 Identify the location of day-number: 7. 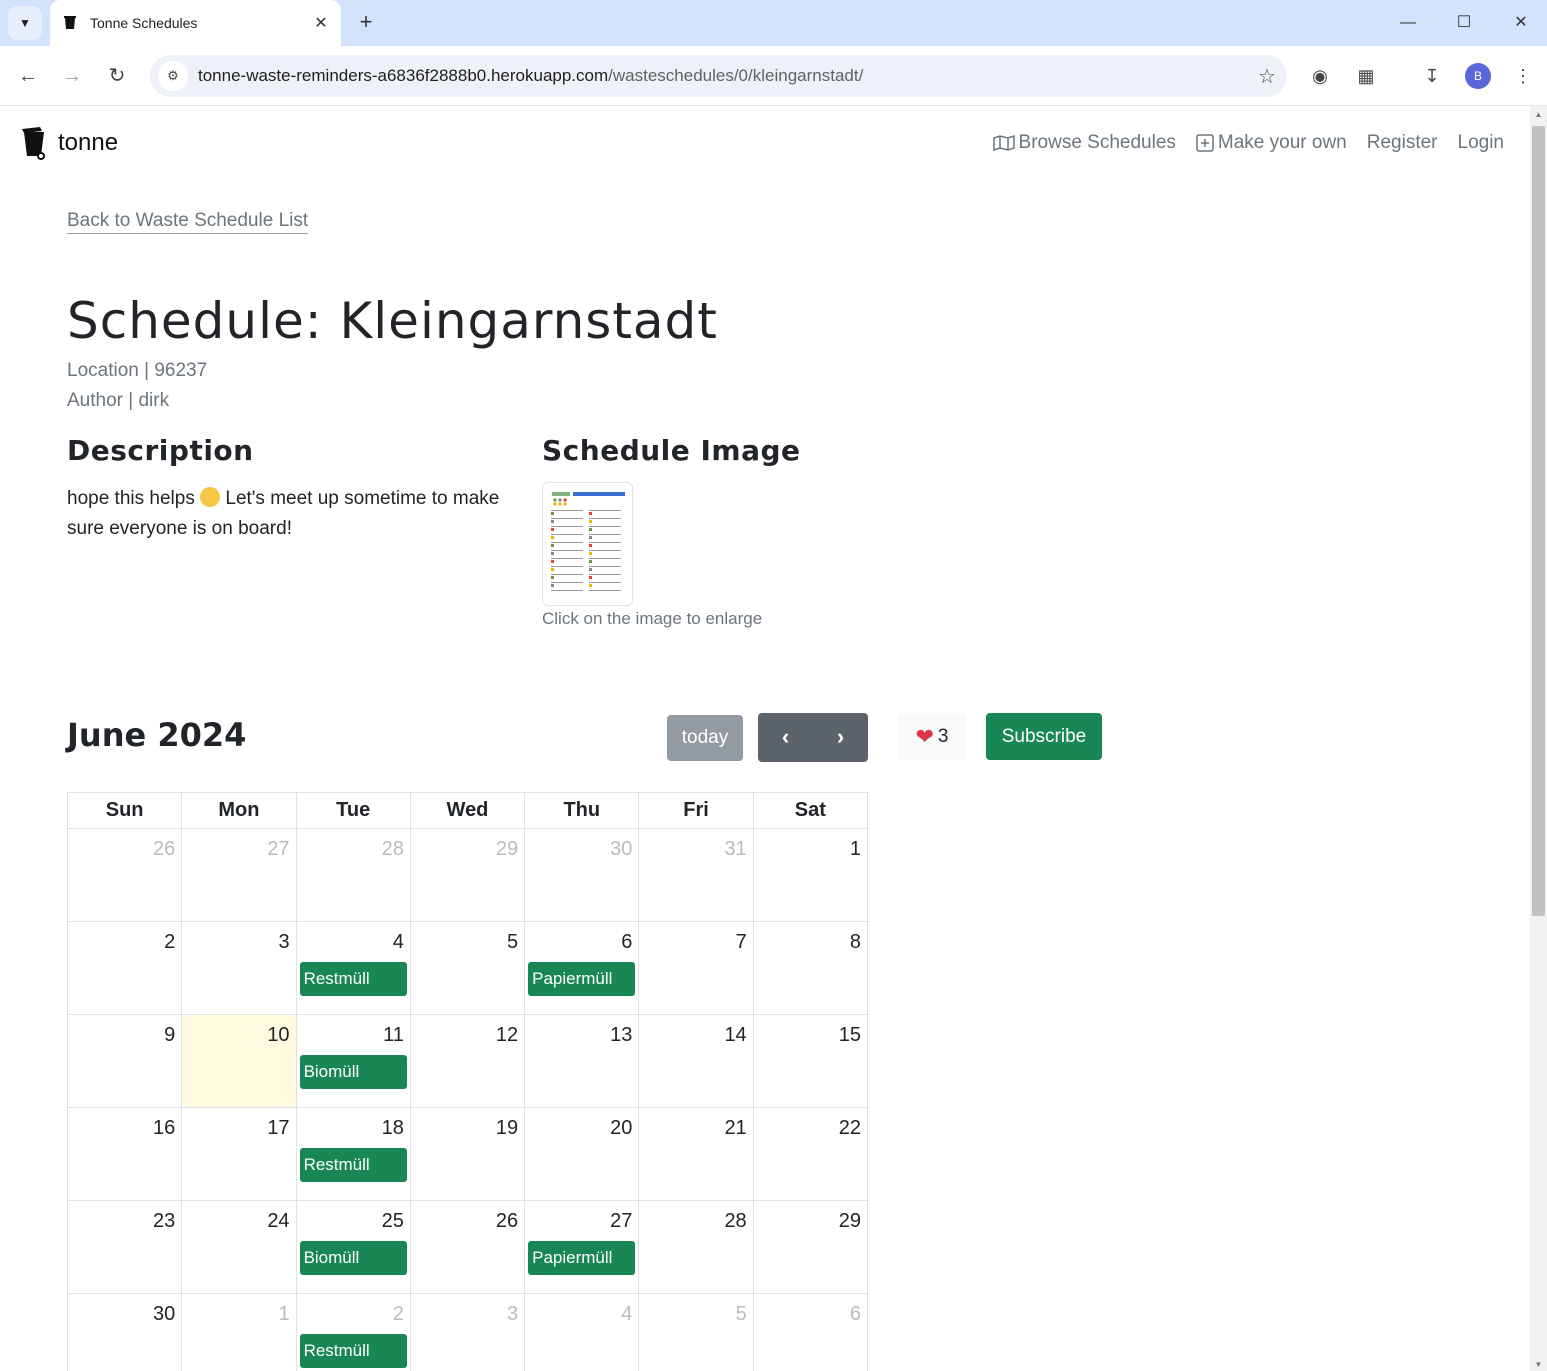
(741, 942).